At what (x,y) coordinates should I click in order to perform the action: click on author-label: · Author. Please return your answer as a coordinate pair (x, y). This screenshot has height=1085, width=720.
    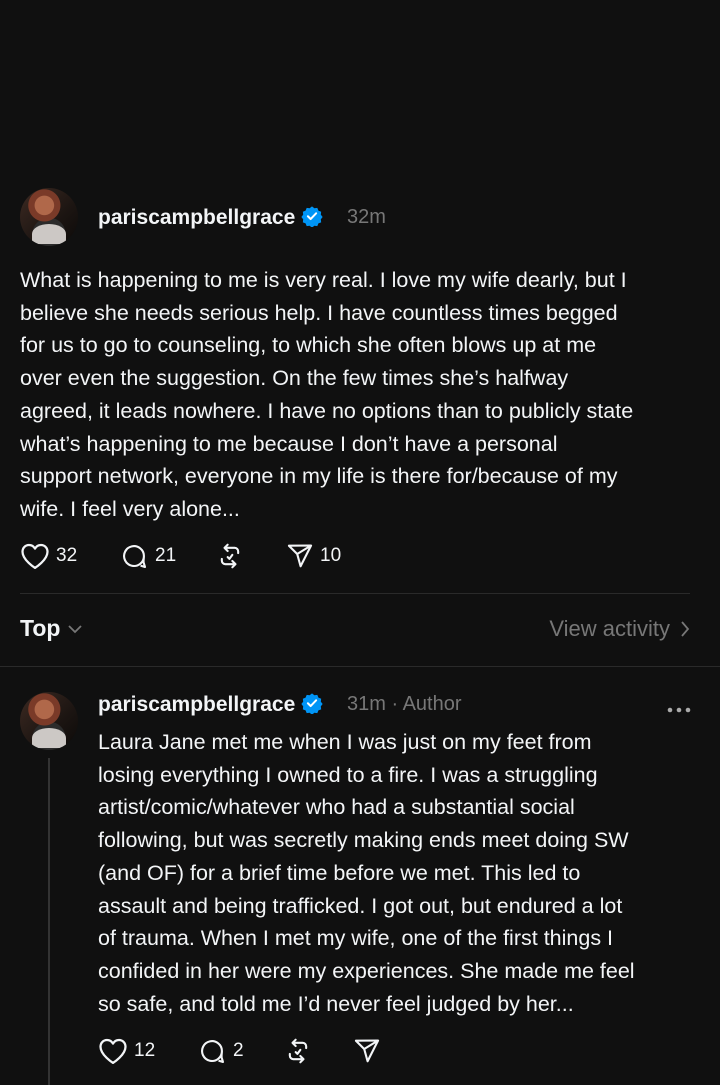
    Looking at the image, I should click on (426, 704).